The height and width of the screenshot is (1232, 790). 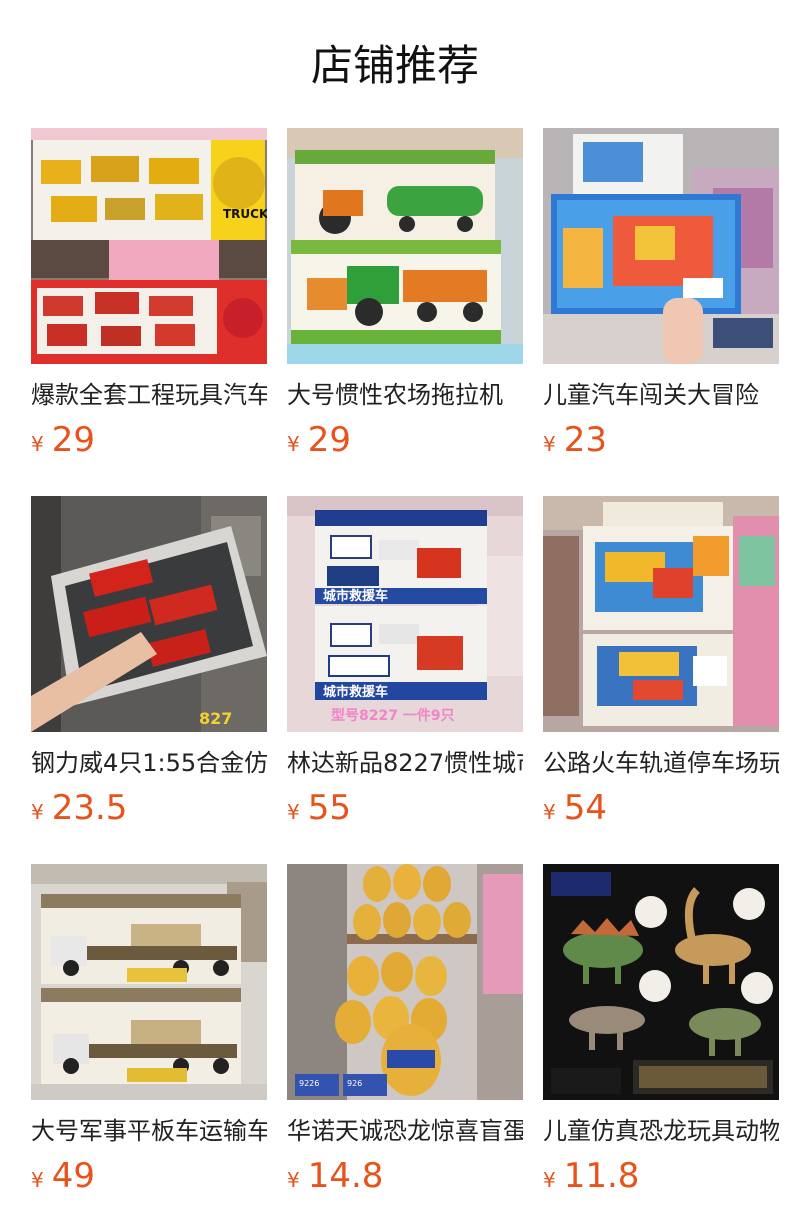 I want to click on price-amount: 11.8, so click(x=601, y=1176).